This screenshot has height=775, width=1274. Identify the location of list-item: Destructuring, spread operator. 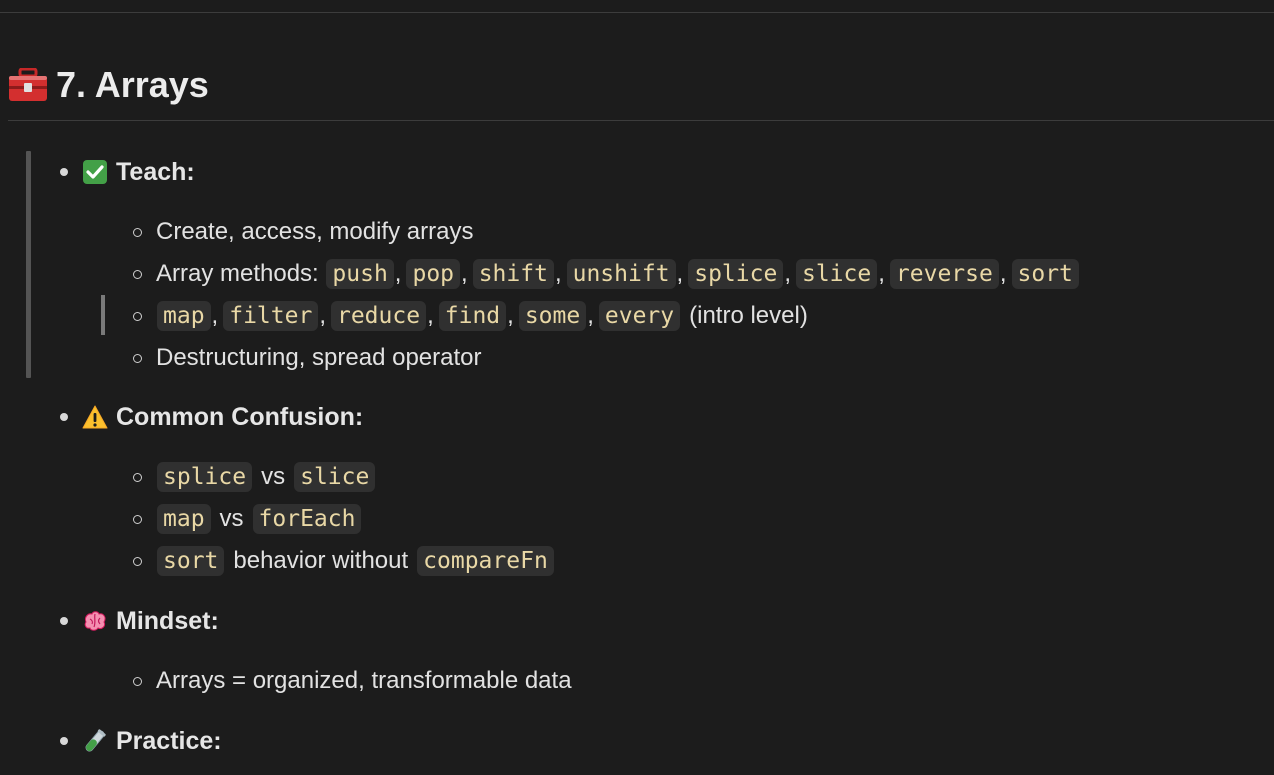
(307, 358).